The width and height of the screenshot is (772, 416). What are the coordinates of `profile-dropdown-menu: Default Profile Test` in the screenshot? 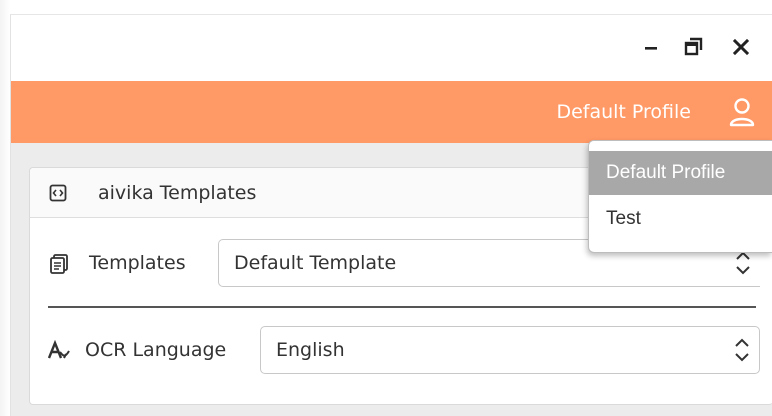 It's located at (680, 196).